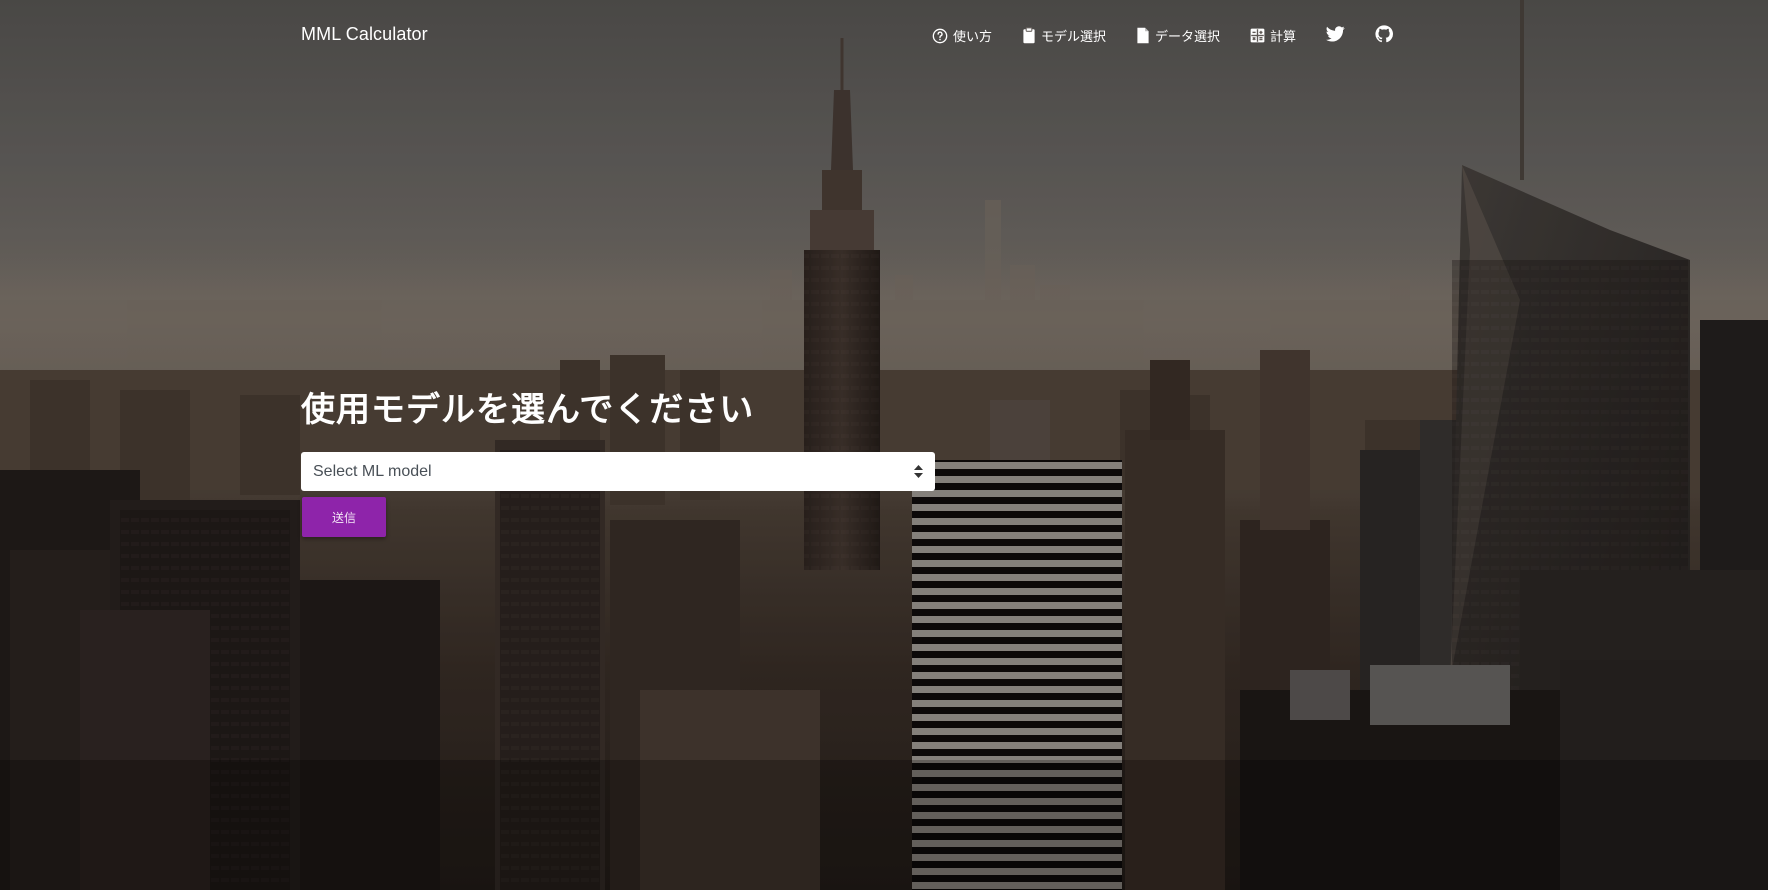 The image size is (1768, 890). What do you see at coordinates (1029, 35) in the screenshot?
I see `clipboard-icon` at bounding box center [1029, 35].